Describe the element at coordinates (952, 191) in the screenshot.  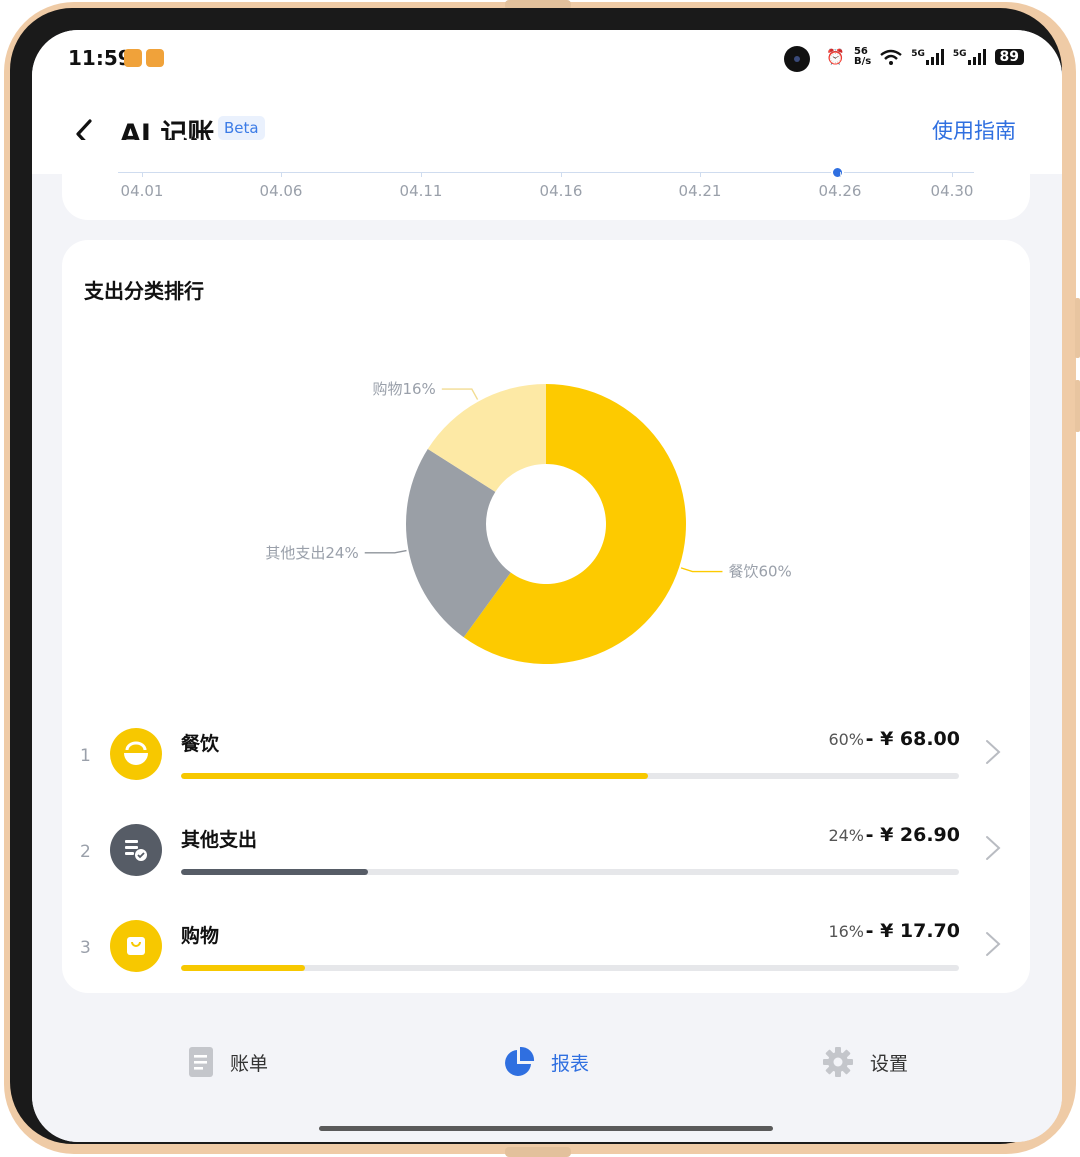
I see `trend-axis-label: 04.30` at that location.